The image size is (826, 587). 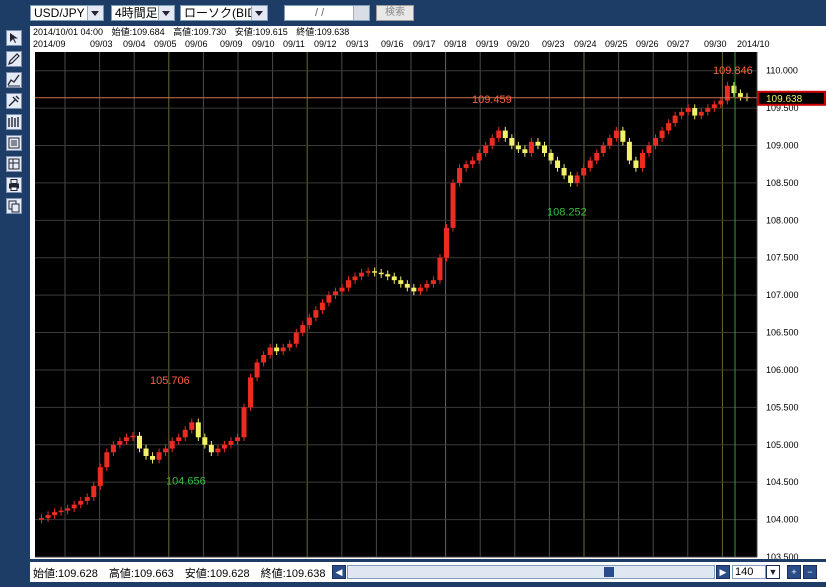 What do you see at coordinates (553, 44) in the screenshot?
I see `date-label: 09/23` at bounding box center [553, 44].